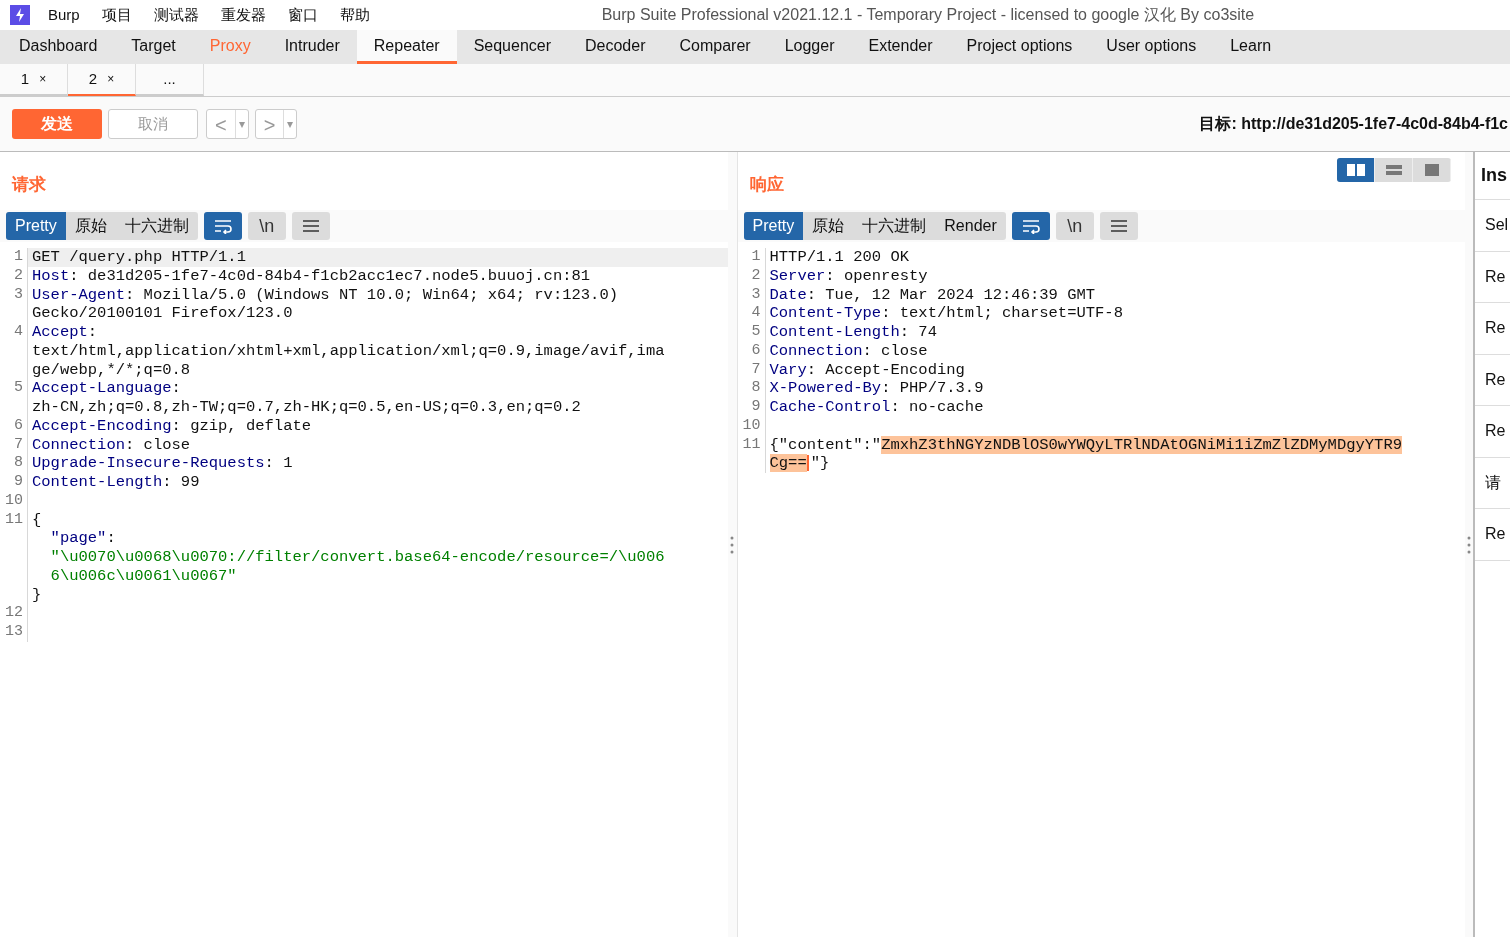 Image resolution: width=1510 pixels, height=937 pixels. What do you see at coordinates (14, 519) in the screenshot?
I see `line-number: 11` at bounding box center [14, 519].